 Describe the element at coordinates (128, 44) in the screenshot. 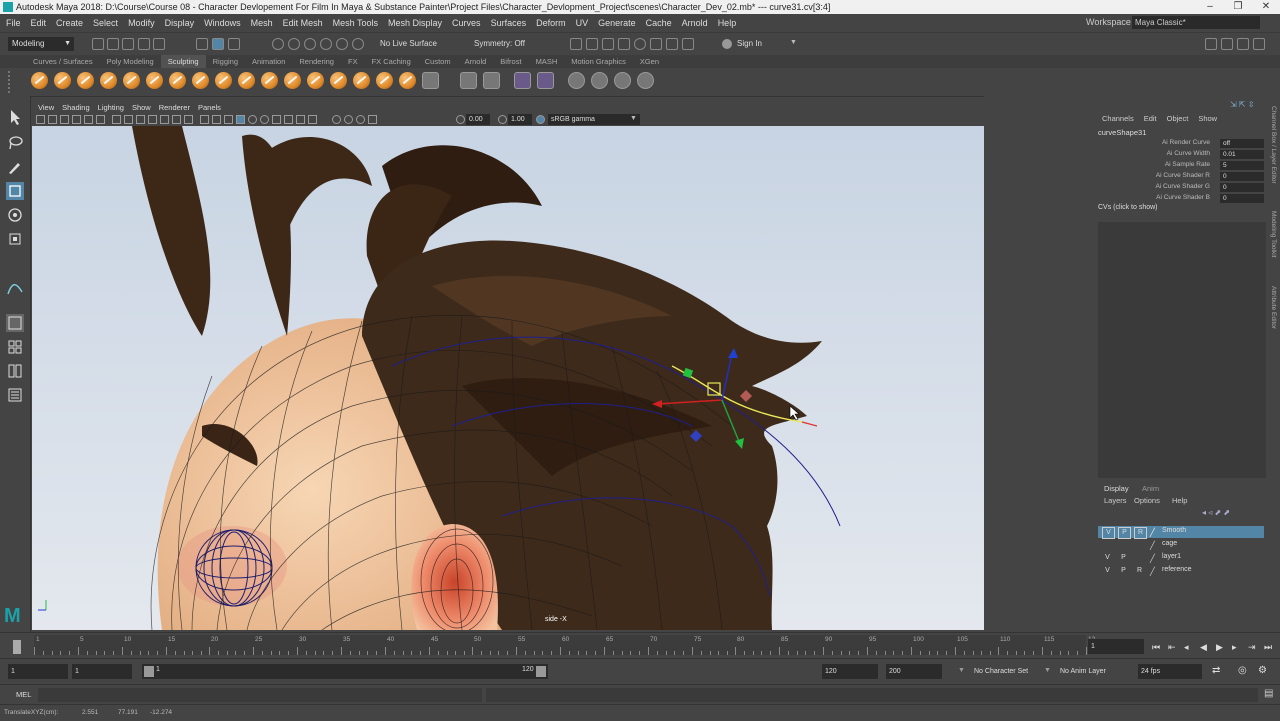

I see `save-scene-icon` at that location.